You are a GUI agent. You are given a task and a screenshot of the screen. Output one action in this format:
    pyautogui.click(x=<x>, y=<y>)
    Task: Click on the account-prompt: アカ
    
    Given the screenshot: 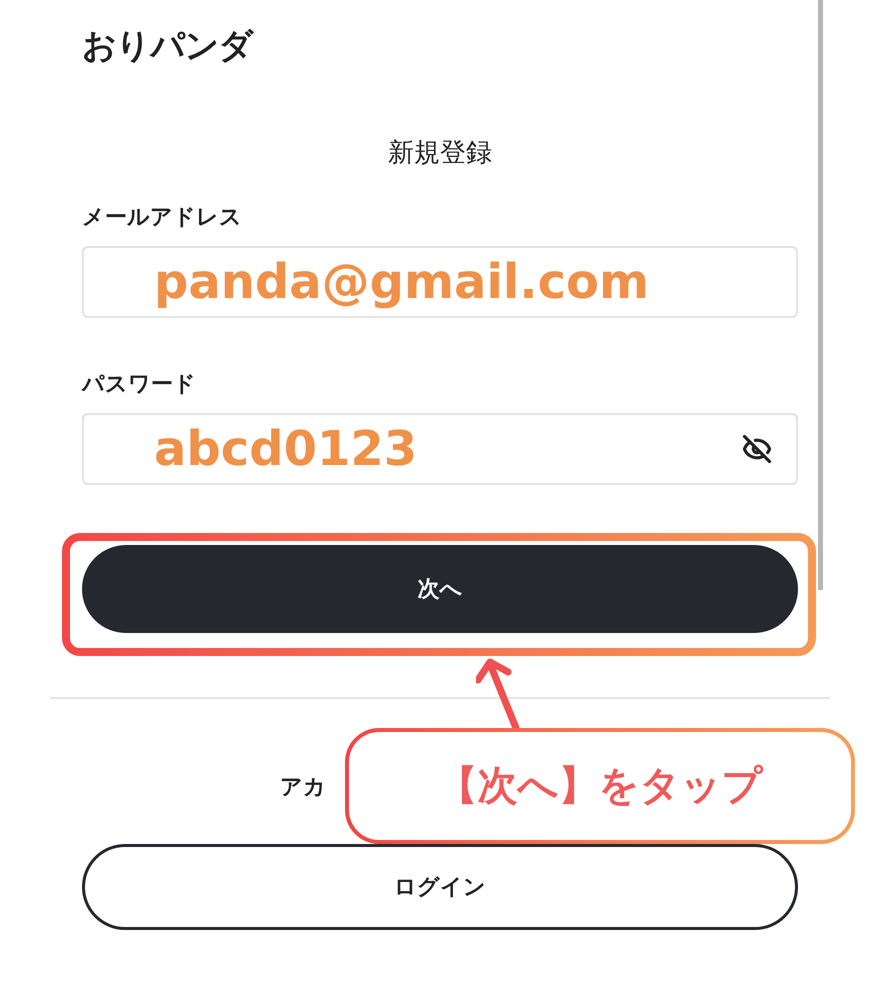 What is the action you would take?
    pyautogui.click(x=303, y=788)
    